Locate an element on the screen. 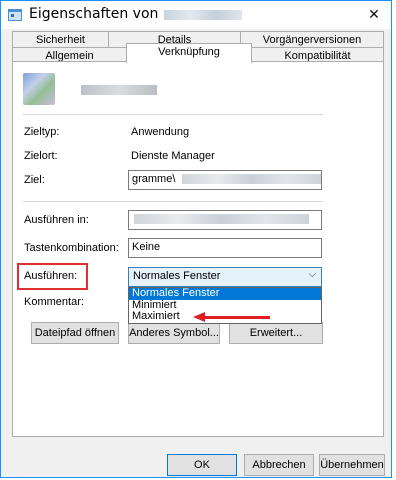 The height and width of the screenshot is (480, 396). tab-label: Vorgängerversionen is located at coordinates (312, 40).